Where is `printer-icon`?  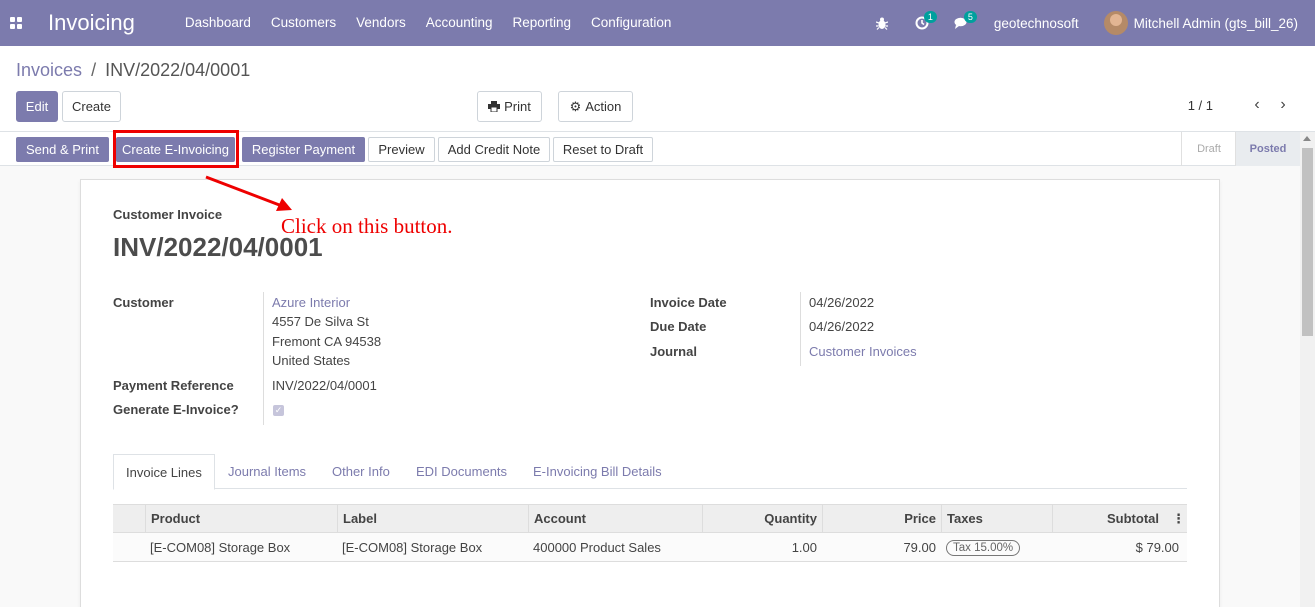 printer-icon is located at coordinates (494, 106).